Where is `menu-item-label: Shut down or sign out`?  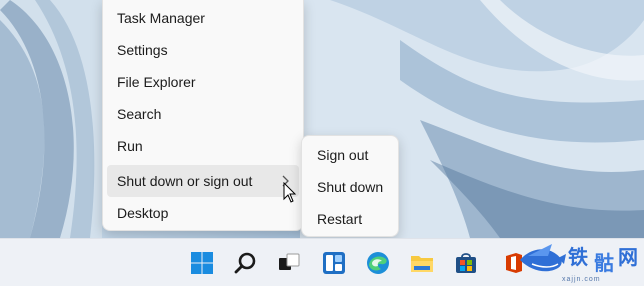 menu-item-label: Shut down or sign out is located at coordinates (185, 181).